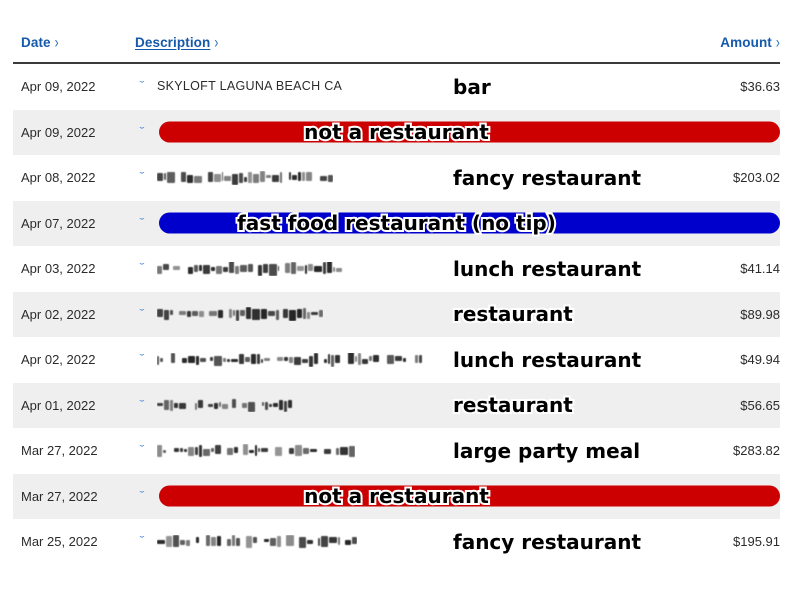 The width and height of the screenshot is (800, 592). What do you see at coordinates (396, 405) in the screenshot?
I see `table-row: Apr 01, 2022 ˇ $56.65 restaurant` at bounding box center [396, 405].